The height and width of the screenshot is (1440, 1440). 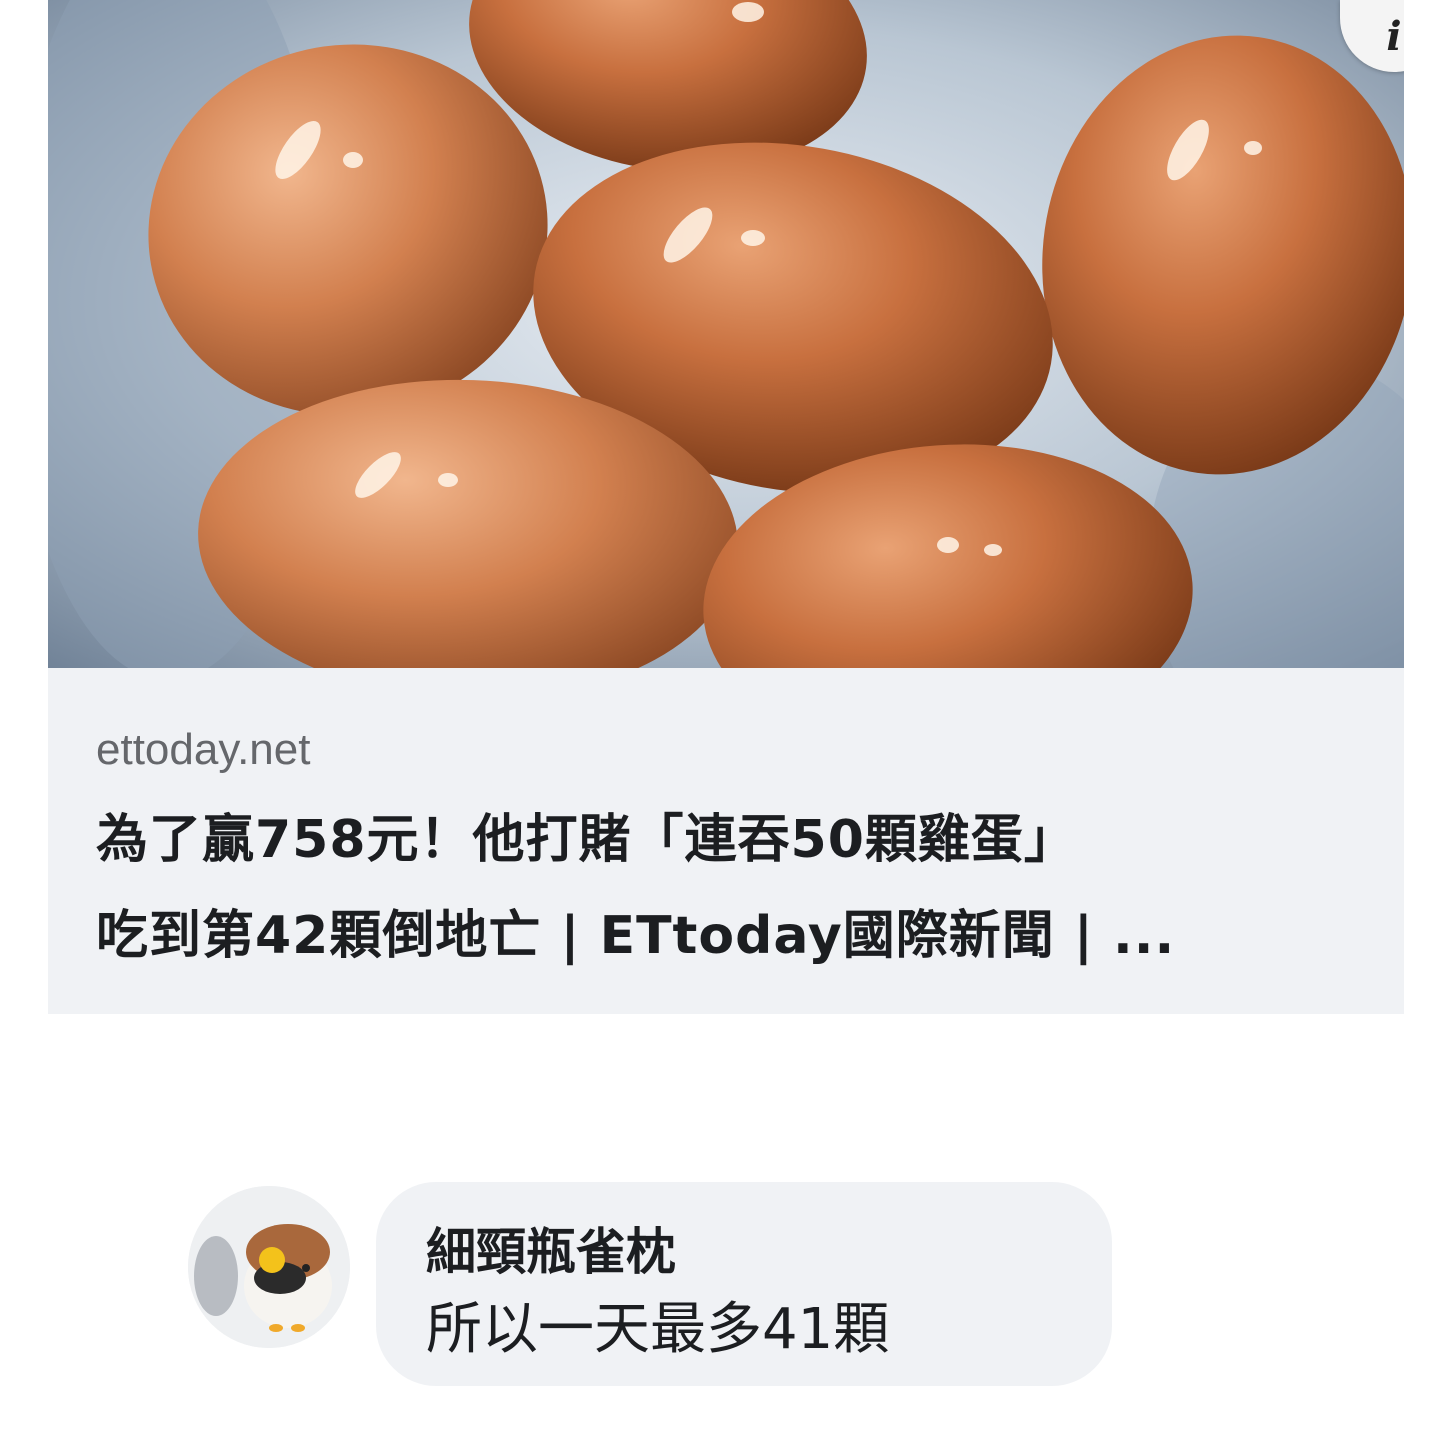 I want to click on link-title-line-1: 為了贏758元！他打賭「連吞50顆雞蛋」, so click(x=586, y=840).